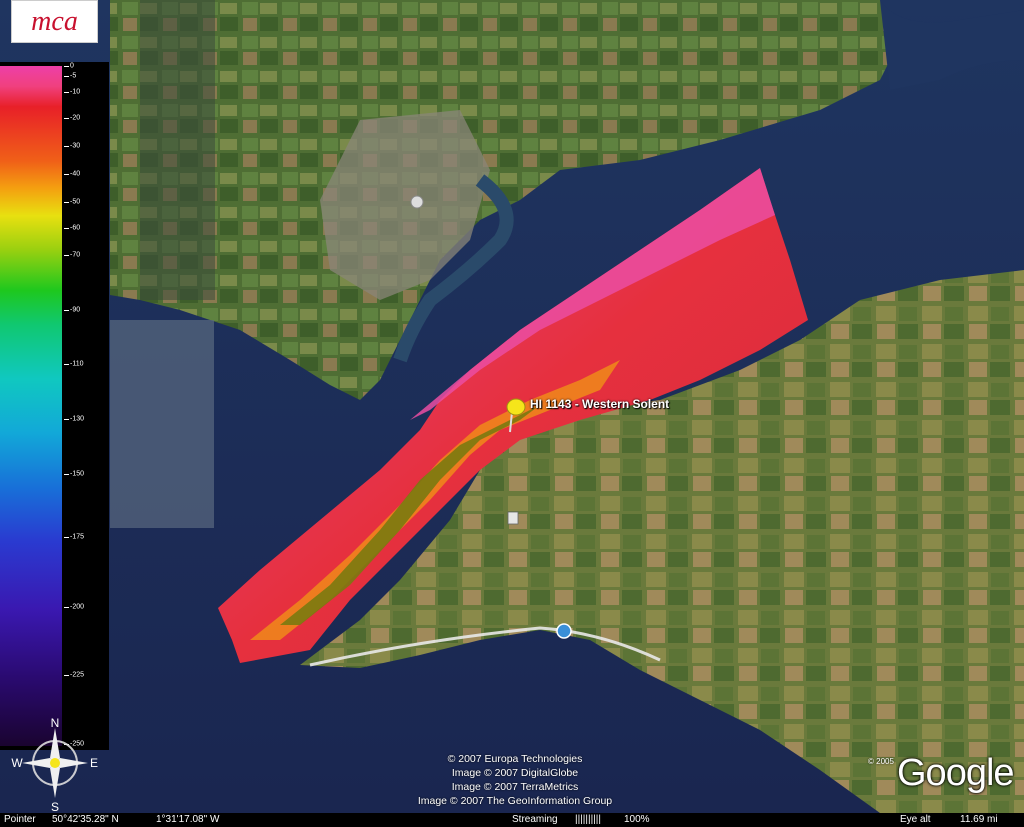  What do you see at coordinates (956, 773) in the screenshot?
I see `google-logo: Google` at bounding box center [956, 773].